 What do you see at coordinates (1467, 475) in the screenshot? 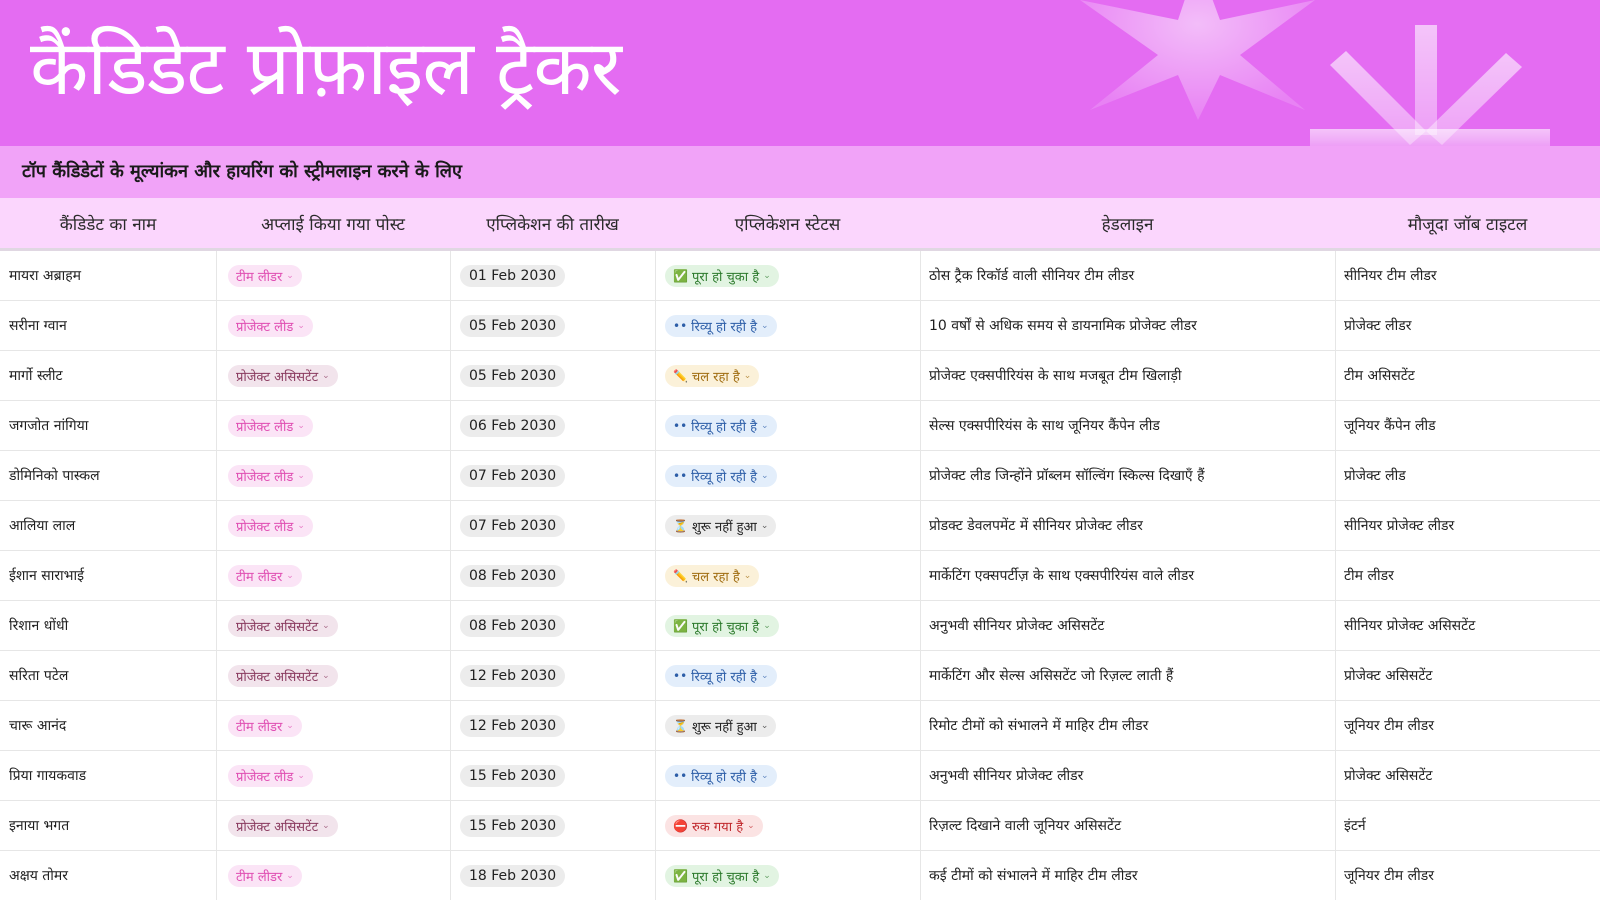
I see `current-job-title-cell: प्रोजेक्ट लीड` at bounding box center [1467, 475].